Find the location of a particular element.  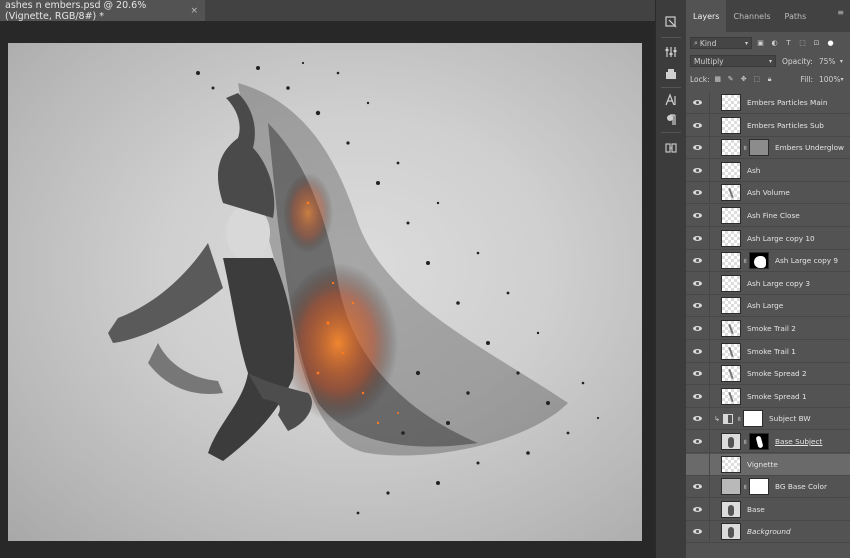

fill-field: 100% ▾ is located at coordinates (831, 79).